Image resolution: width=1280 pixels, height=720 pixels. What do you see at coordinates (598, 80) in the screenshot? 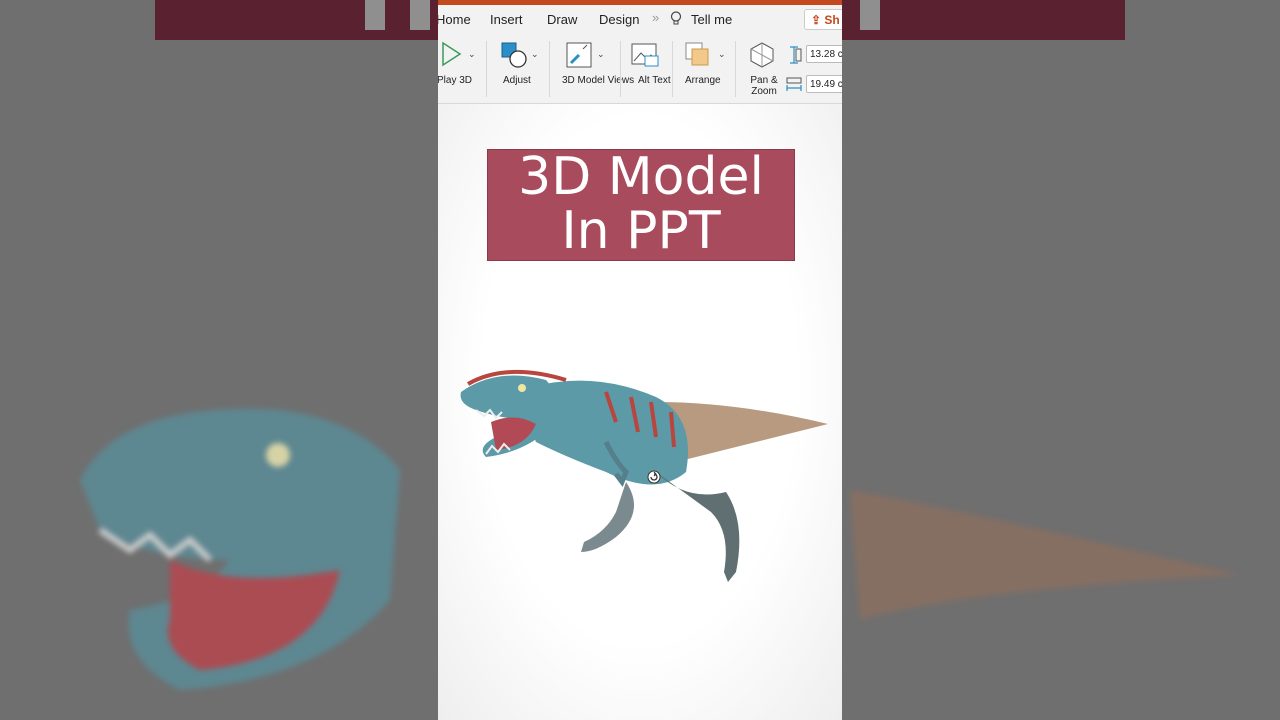
I see `model-views-label: 3D Model Views` at bounding box center [598, 80].